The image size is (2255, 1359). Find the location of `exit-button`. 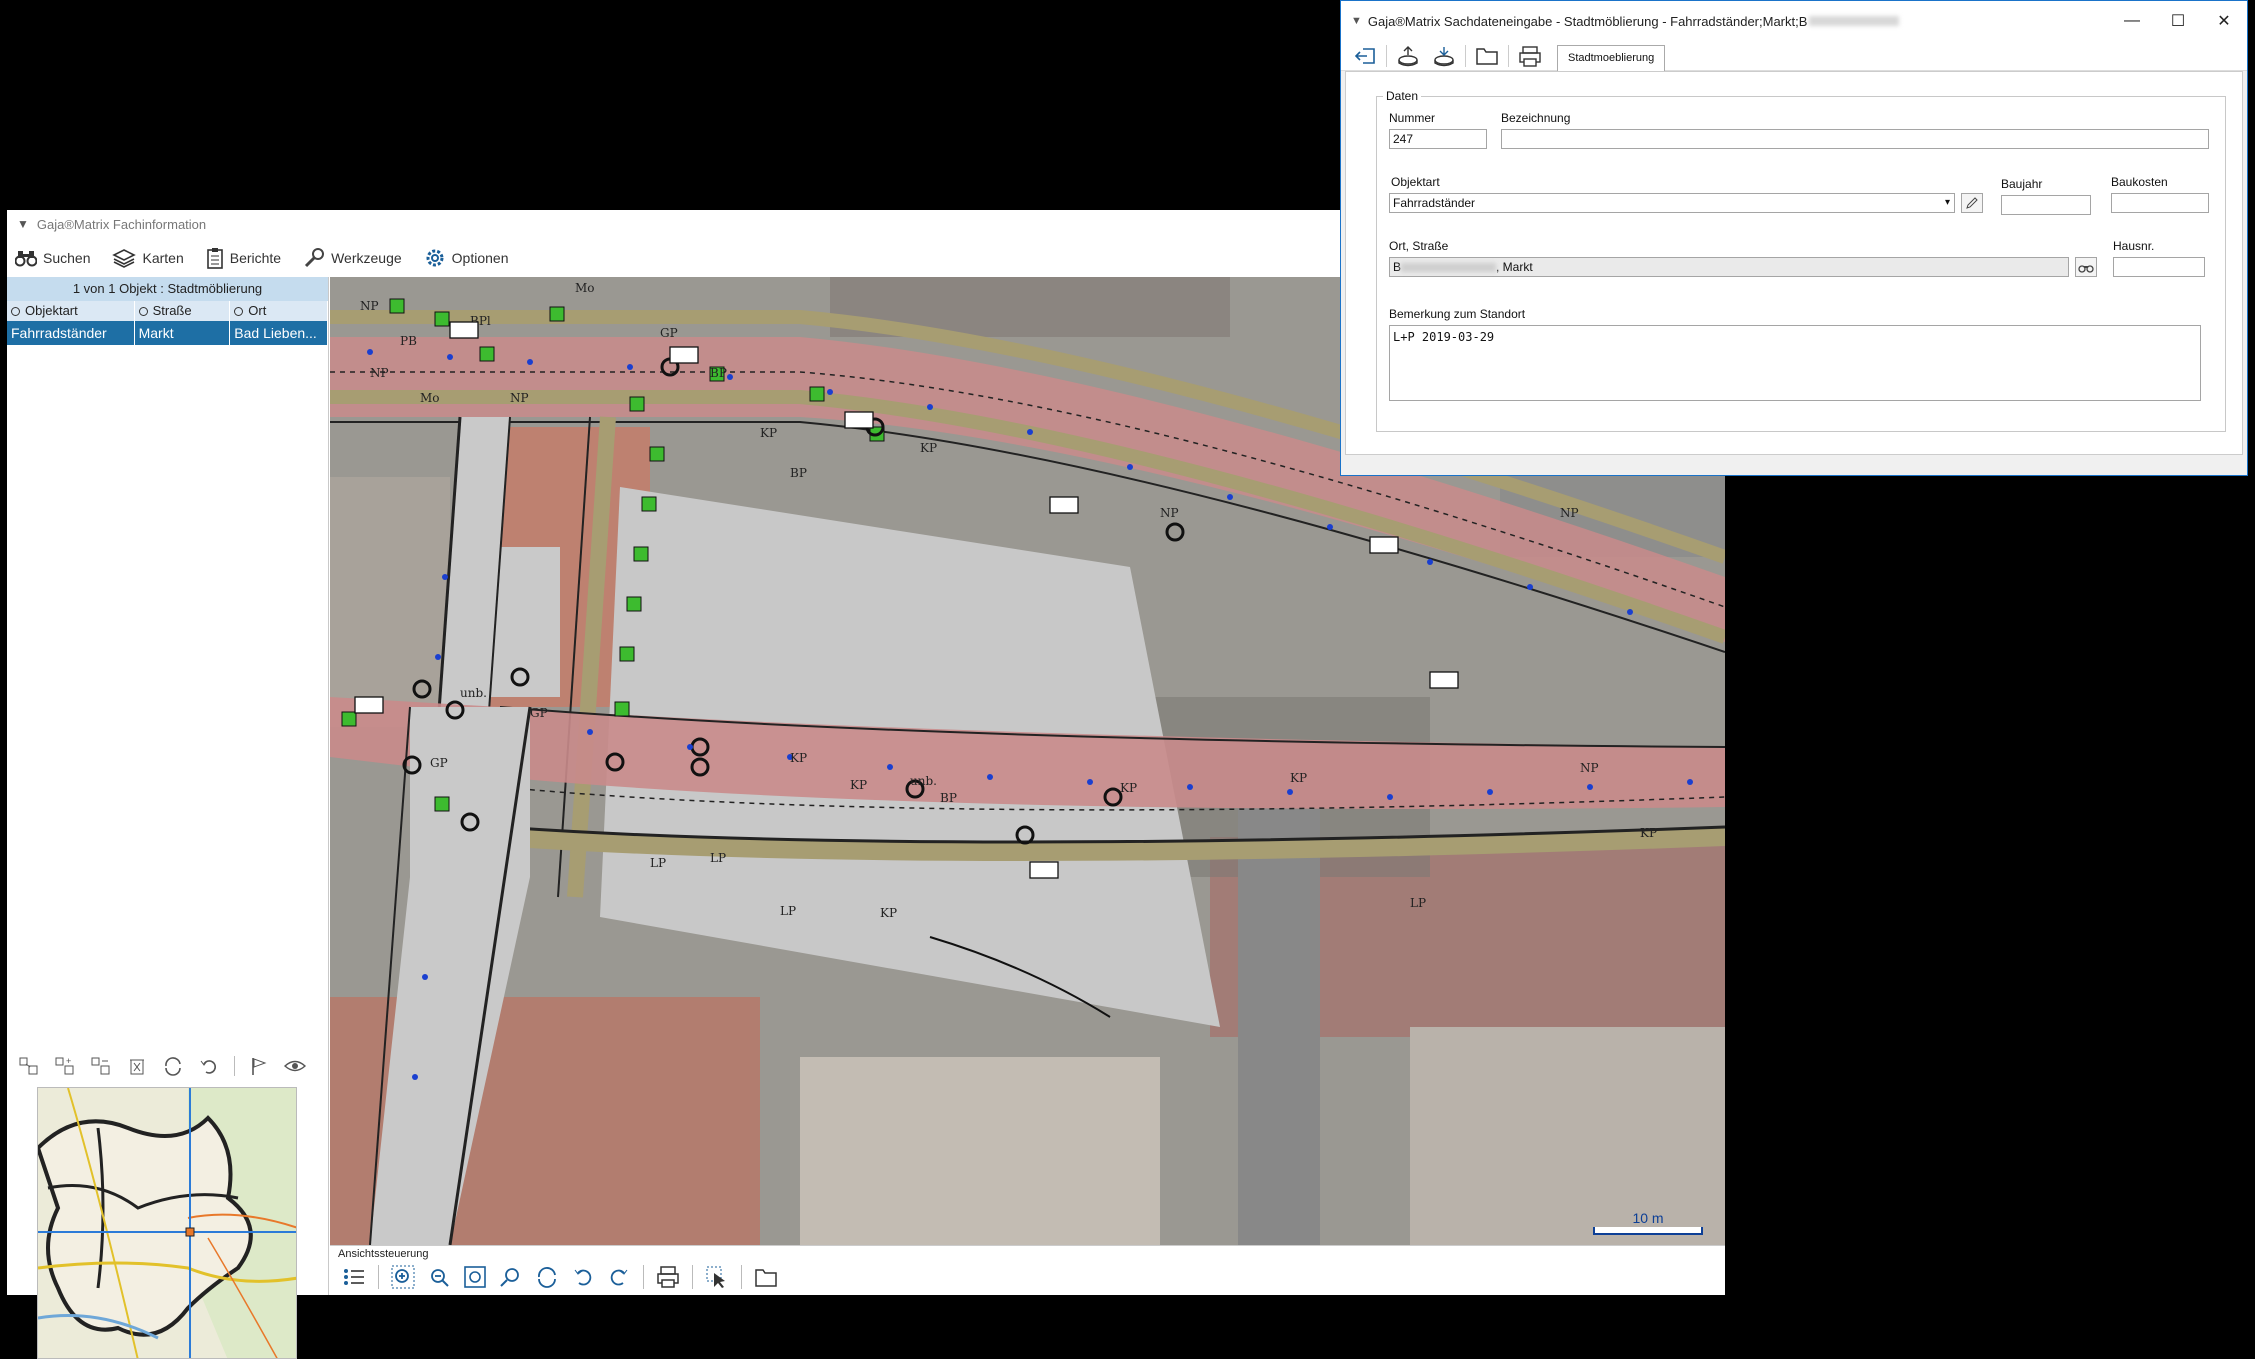

exit-button is located at coordinates (1365, 56).